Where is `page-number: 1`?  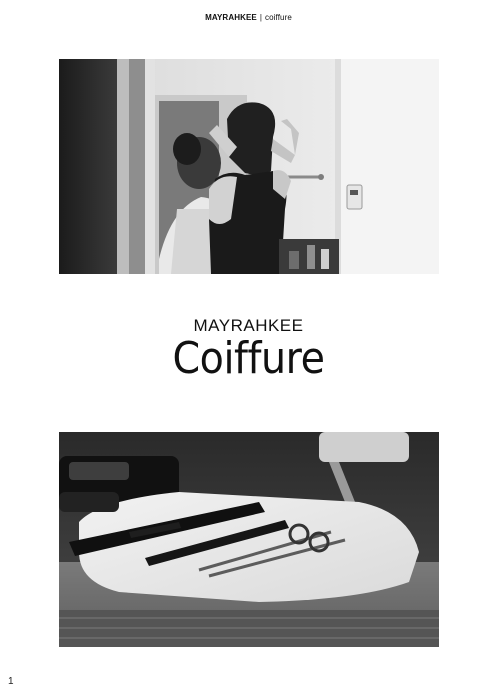
page-number: 1 is located at coordinates (11, 681).